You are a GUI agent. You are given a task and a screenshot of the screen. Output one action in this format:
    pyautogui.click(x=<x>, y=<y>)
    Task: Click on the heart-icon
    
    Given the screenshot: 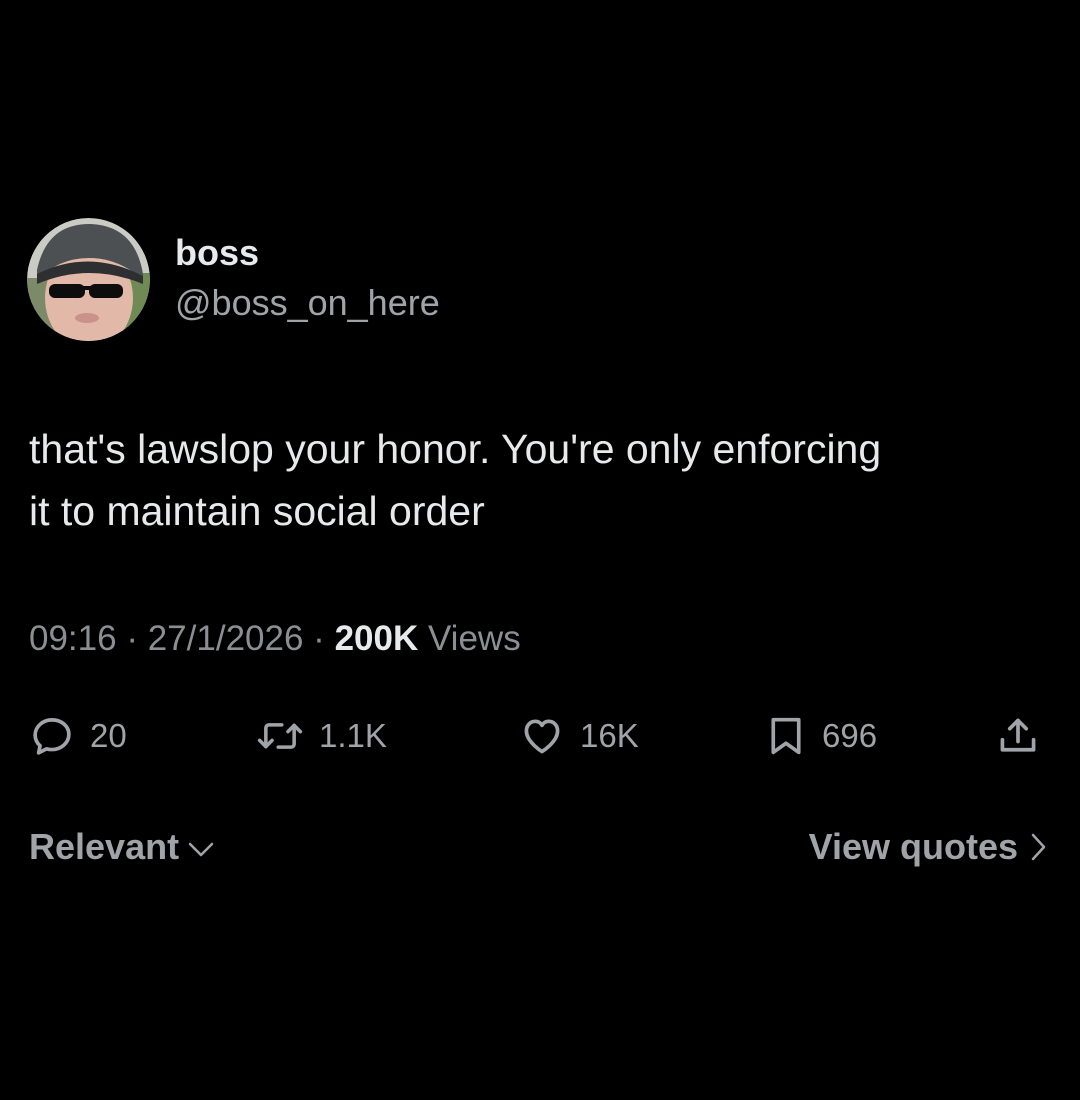 What is the action you would take?
    pyautogui.click(x=542, y=736)
    